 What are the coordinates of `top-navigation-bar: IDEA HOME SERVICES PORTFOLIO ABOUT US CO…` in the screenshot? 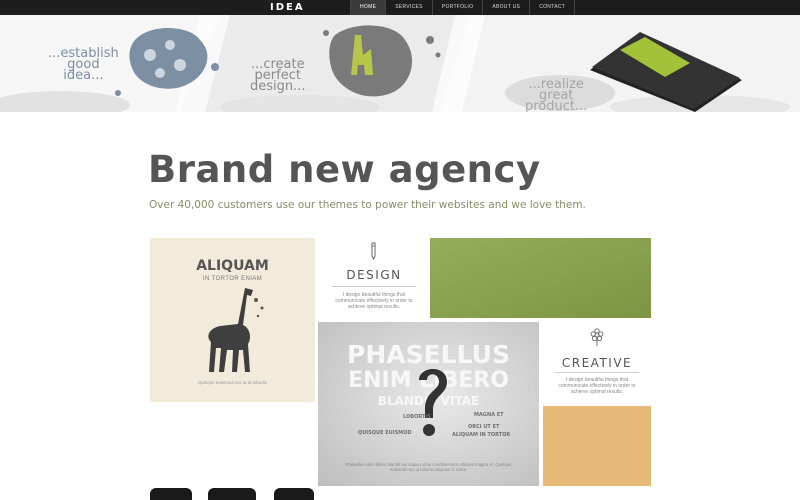 It's located at (400, 7).